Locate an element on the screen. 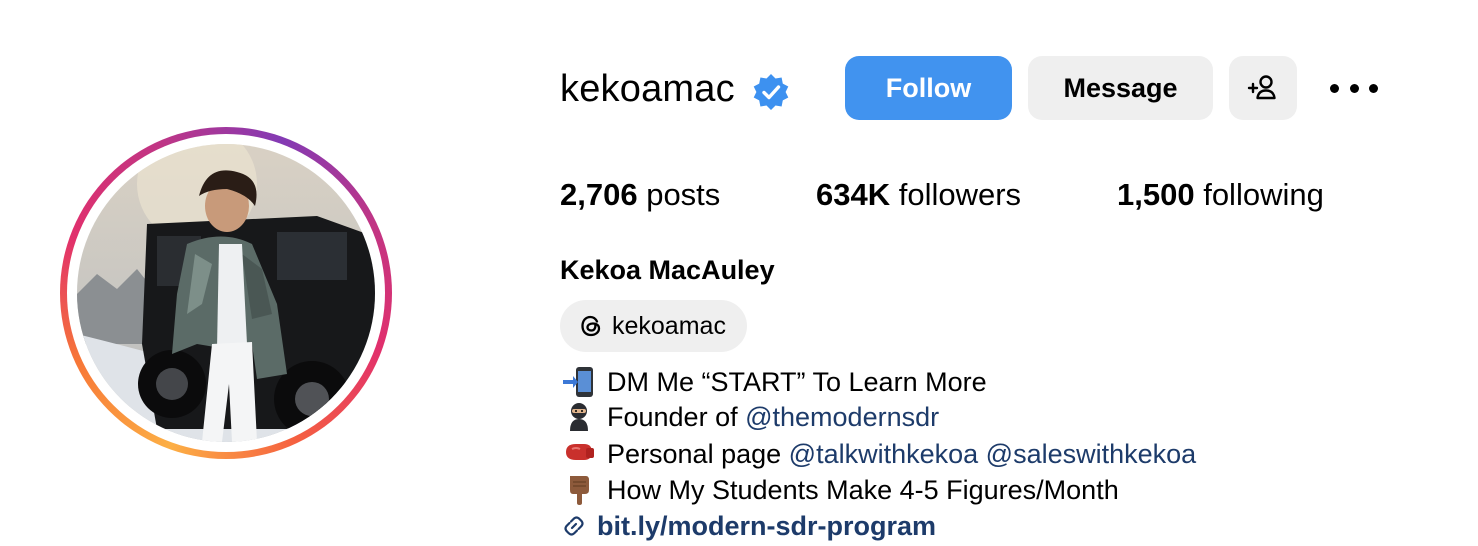 This screenshot has height=546, width=1478. follow-button: Follow is located at coordinates (928, 88).